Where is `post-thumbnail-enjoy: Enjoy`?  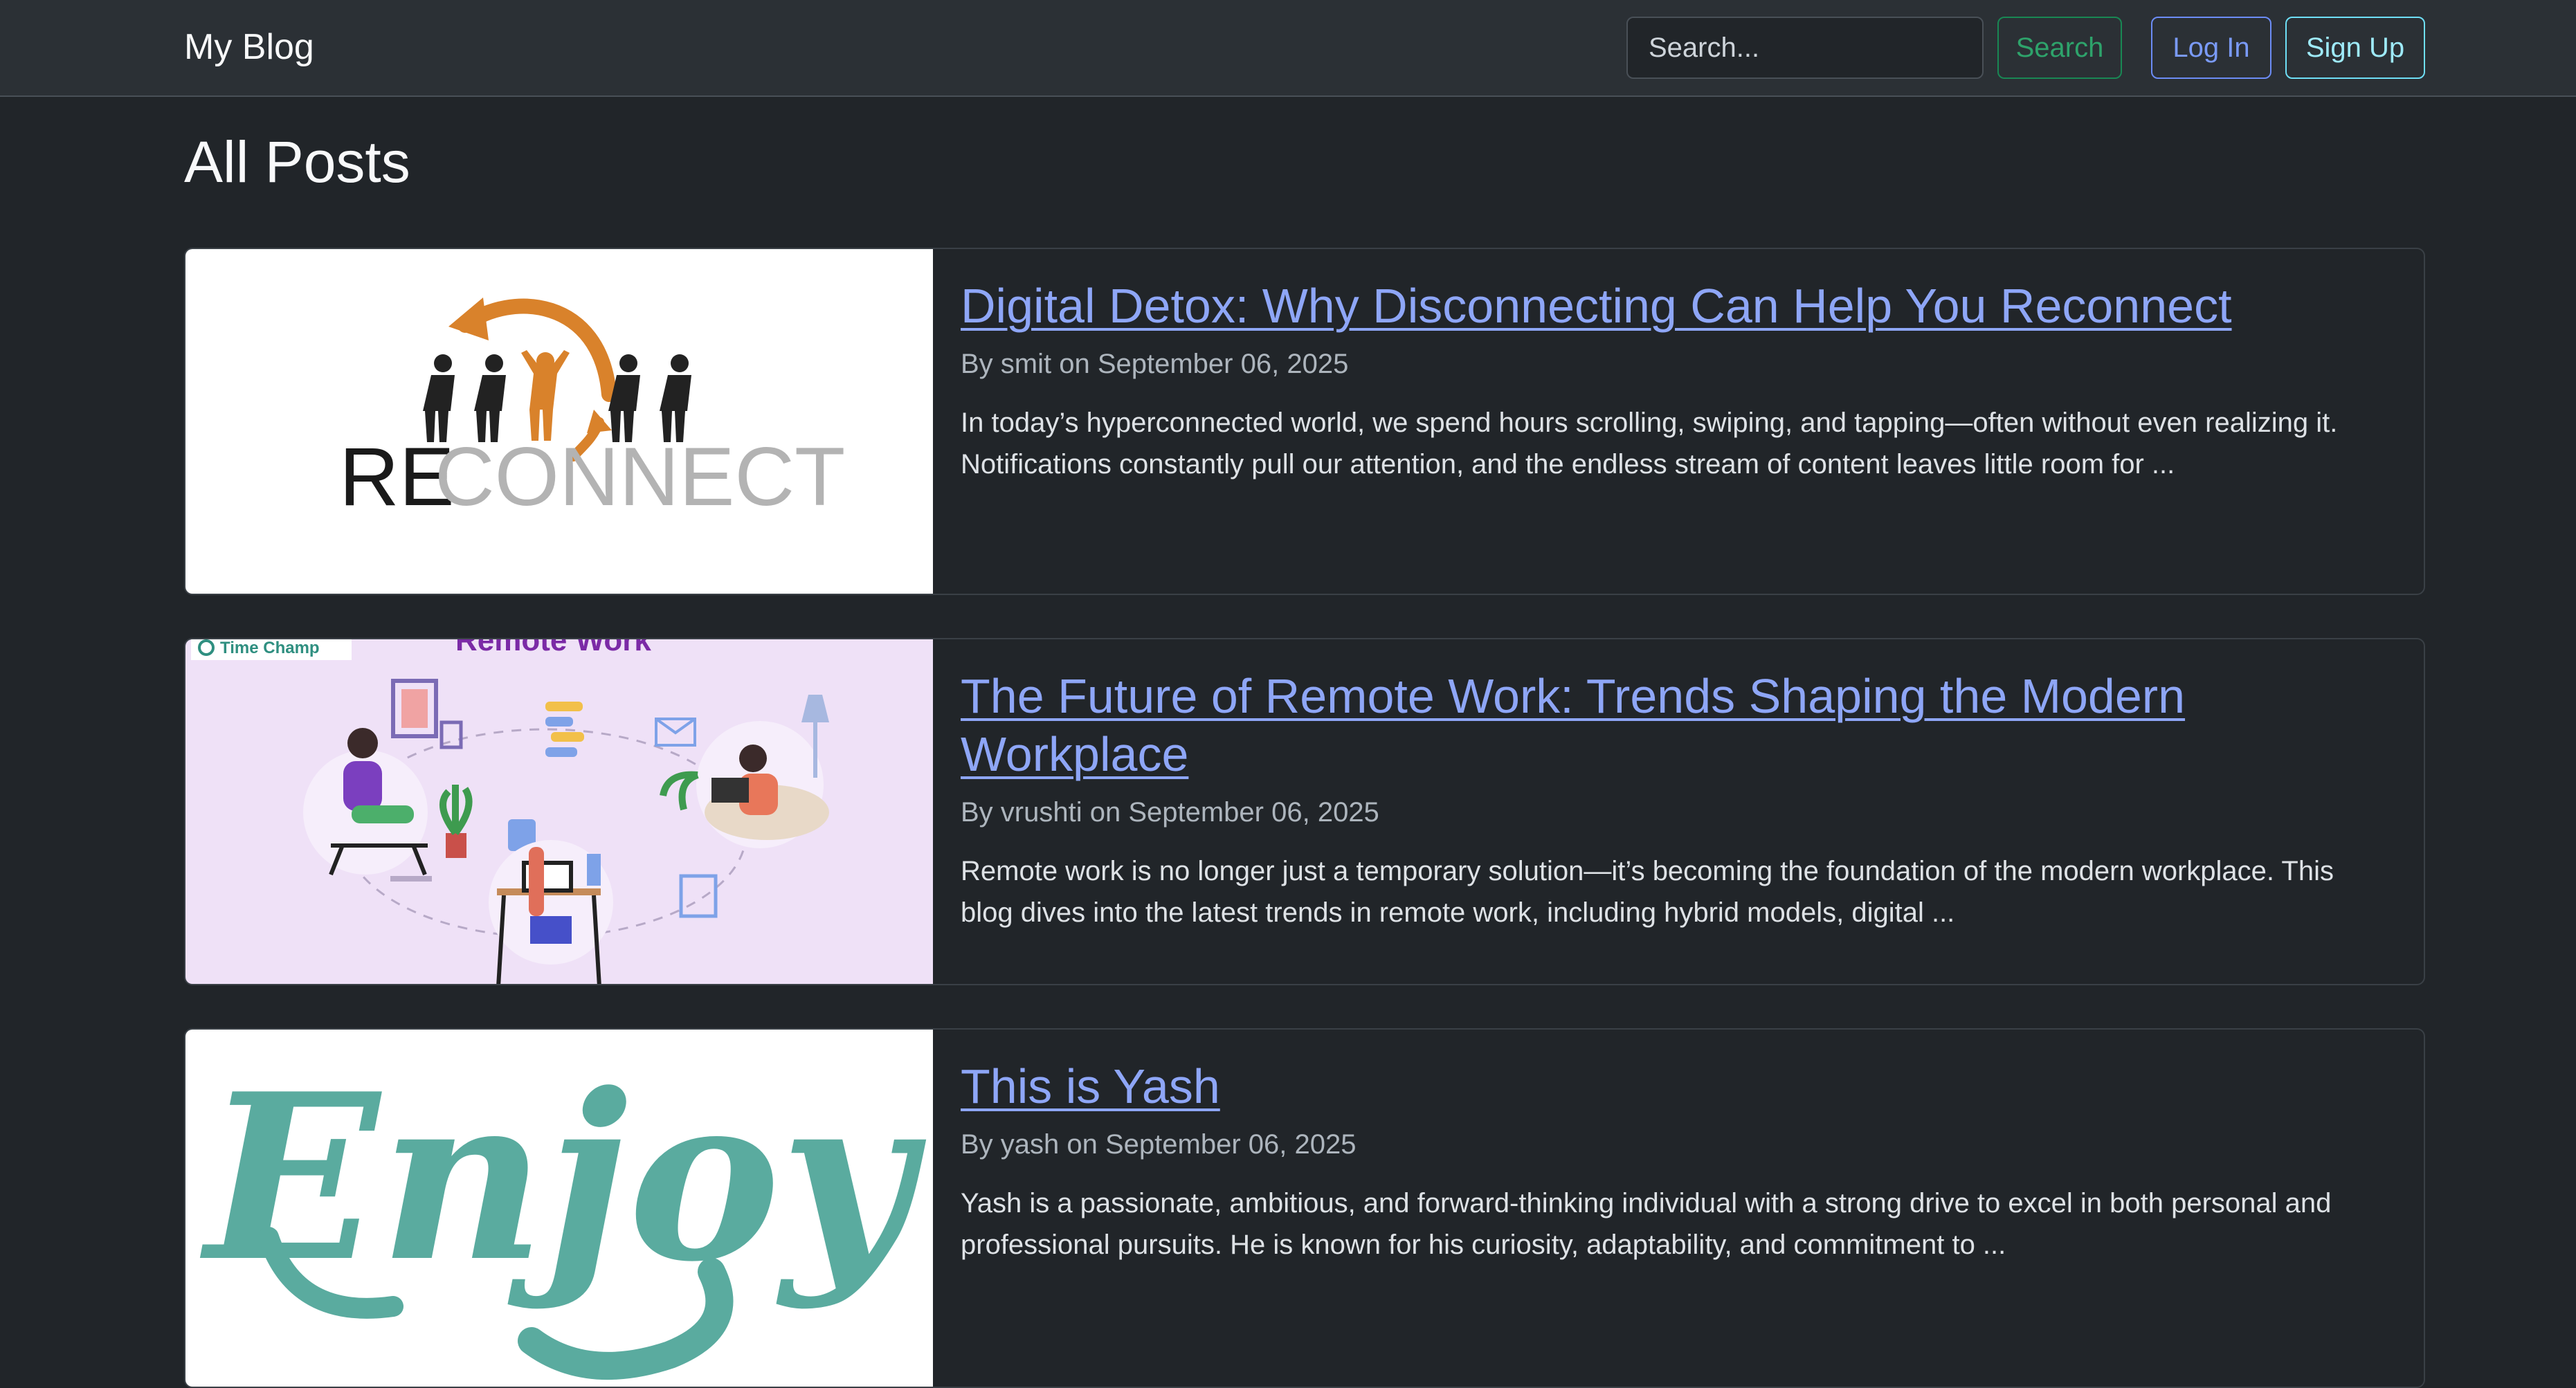
post-thumbnail-enjoy: Enjoy is located at coordinates (559, 1208).